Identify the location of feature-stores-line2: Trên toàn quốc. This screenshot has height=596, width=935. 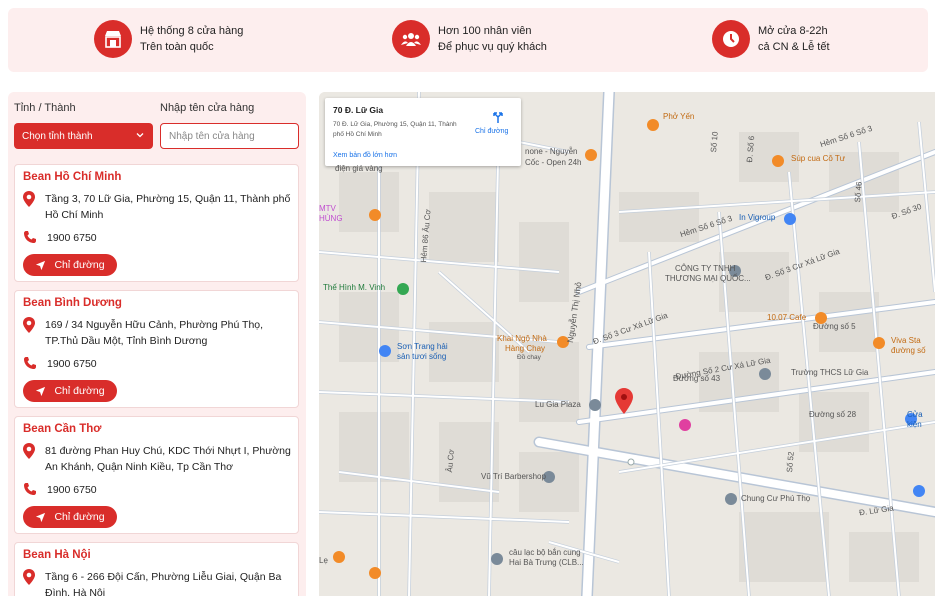
(177, 47).